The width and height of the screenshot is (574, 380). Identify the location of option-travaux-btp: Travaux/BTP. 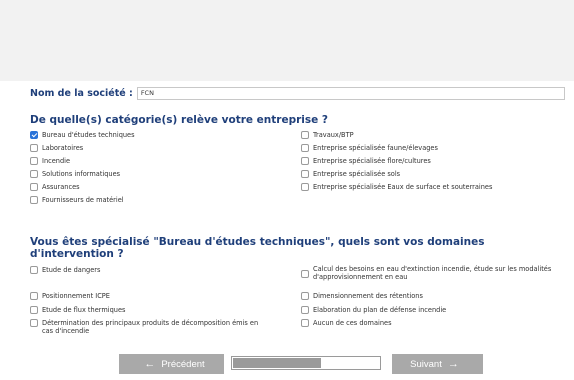
(327, 135).